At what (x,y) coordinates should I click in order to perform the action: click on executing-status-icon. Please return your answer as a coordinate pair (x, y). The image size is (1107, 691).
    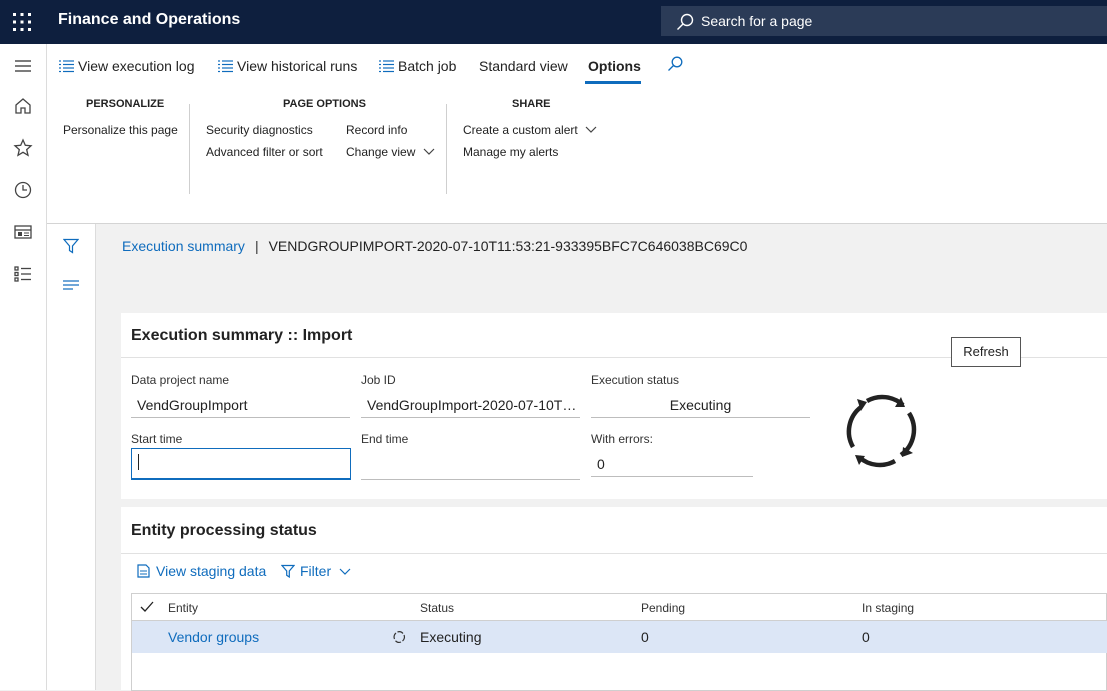
    Looking at the image, I should click on (399, 637).